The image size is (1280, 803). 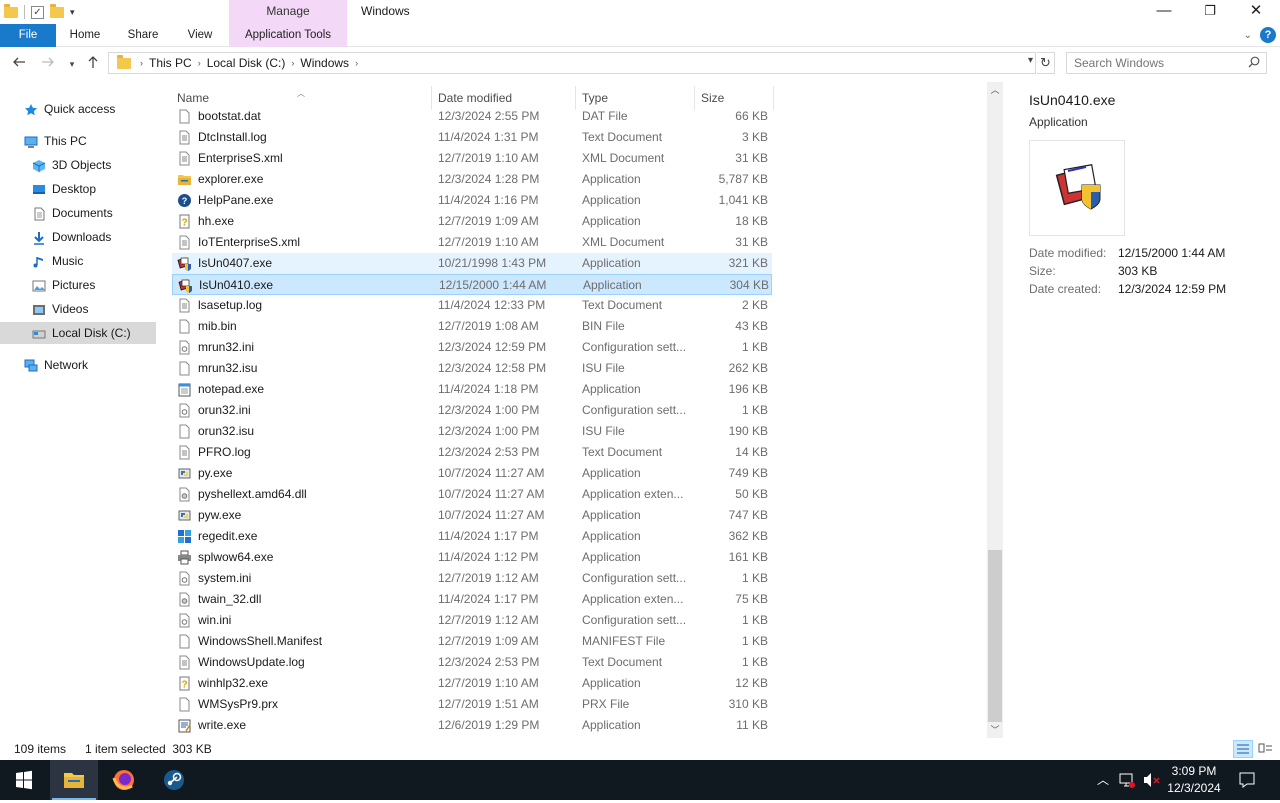 I want to click on up-button, so click(x=93, y=64).